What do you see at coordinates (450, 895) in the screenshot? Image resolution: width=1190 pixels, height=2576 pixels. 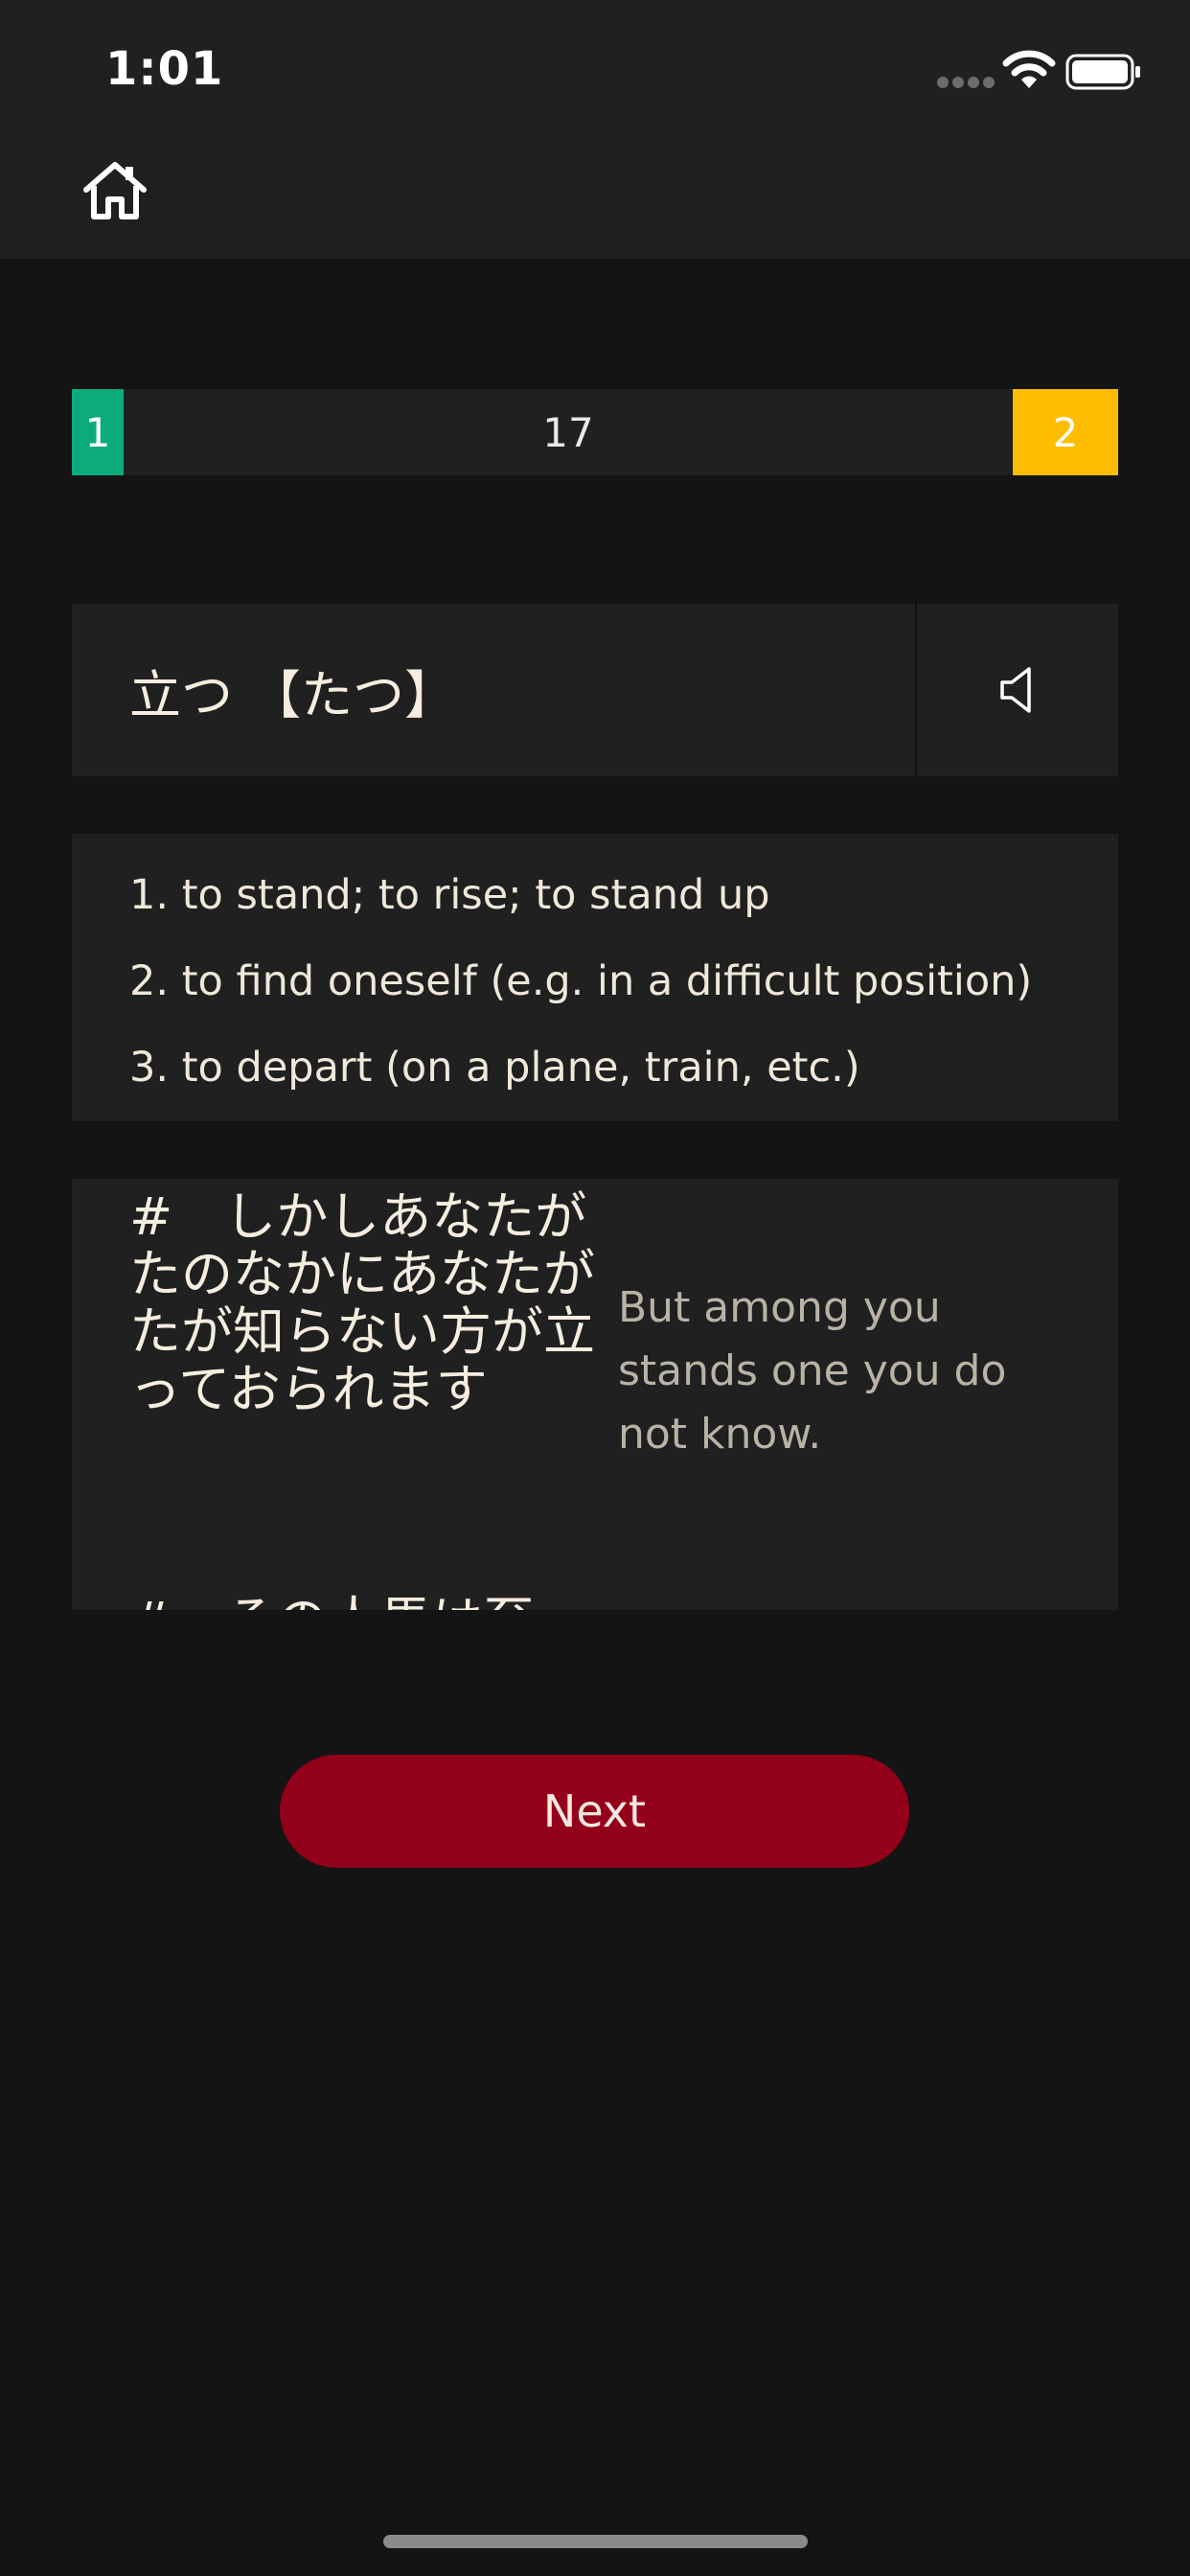 I see `definition-item: 1. to stand; to rise; to stand up` at bounding box center [450, 895].